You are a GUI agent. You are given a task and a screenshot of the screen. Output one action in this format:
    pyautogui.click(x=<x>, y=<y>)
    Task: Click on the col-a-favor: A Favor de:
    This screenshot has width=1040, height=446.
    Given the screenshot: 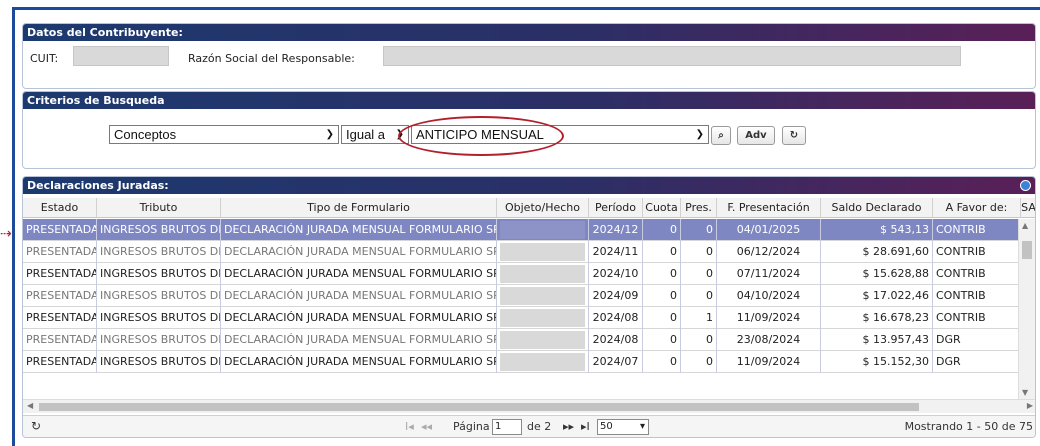 What is the action you would take?
    pyautogui.click(x=977, y=208)
    